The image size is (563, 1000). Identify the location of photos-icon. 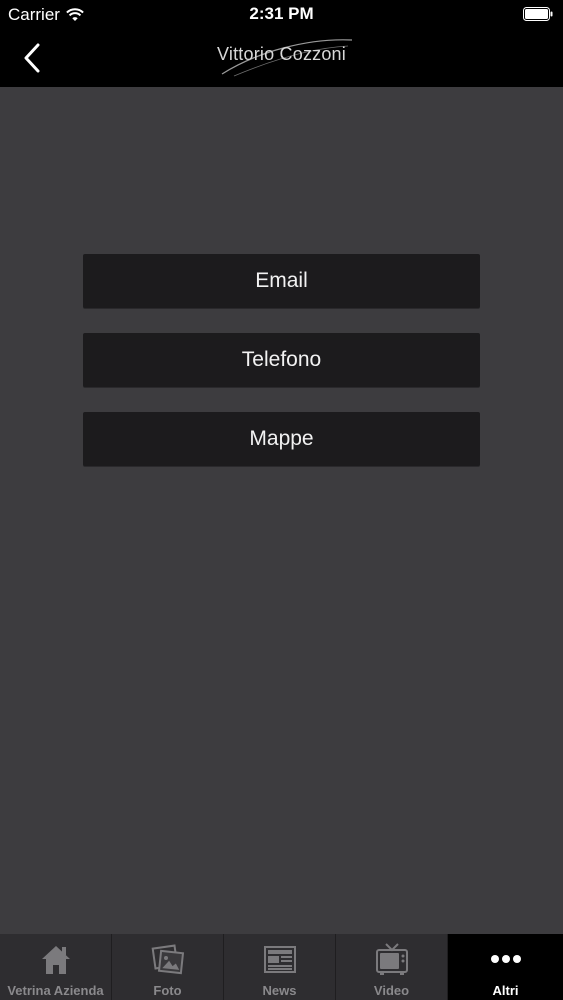
(168, 959).